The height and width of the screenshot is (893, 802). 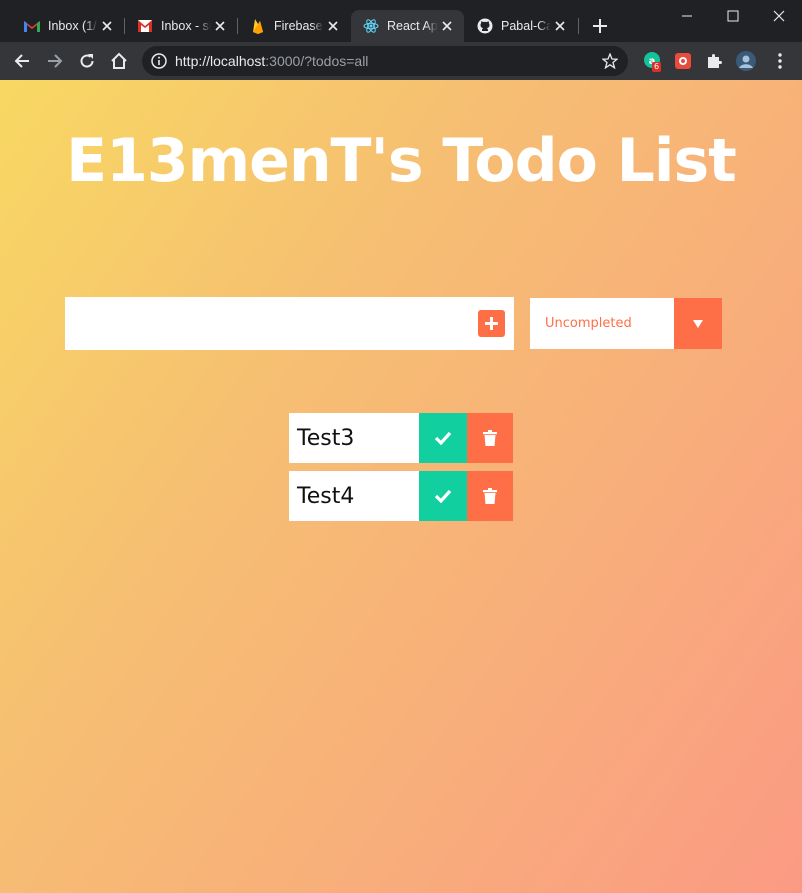 What do you see at coordinates (657, 67) in the screenshot?
I see `extension-badge: 6` at bounding box center [657, 67].